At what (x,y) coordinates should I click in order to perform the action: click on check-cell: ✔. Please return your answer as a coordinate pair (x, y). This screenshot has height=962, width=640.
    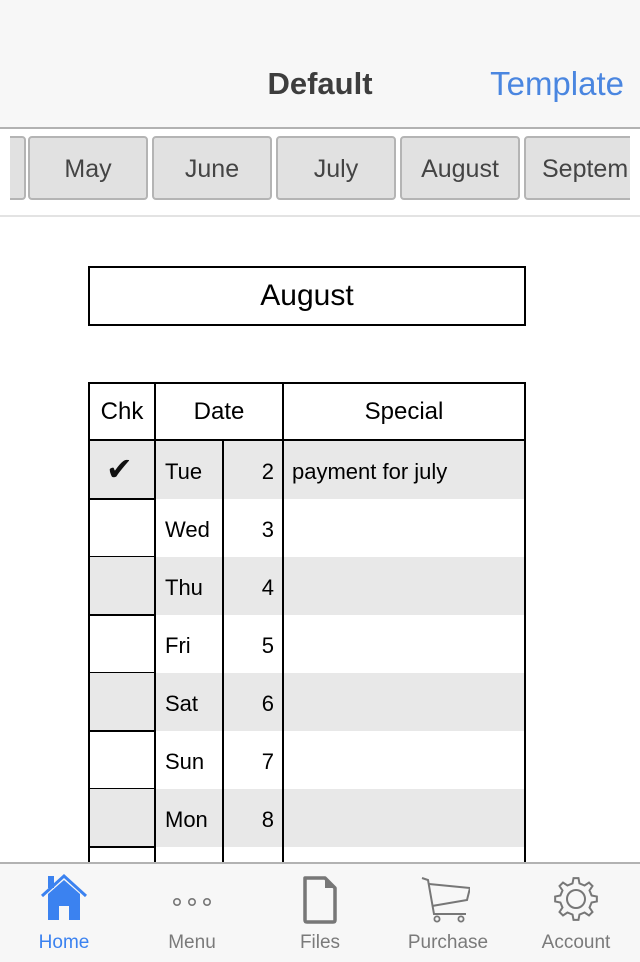
    Looking at the image, I should click on (122, 470).